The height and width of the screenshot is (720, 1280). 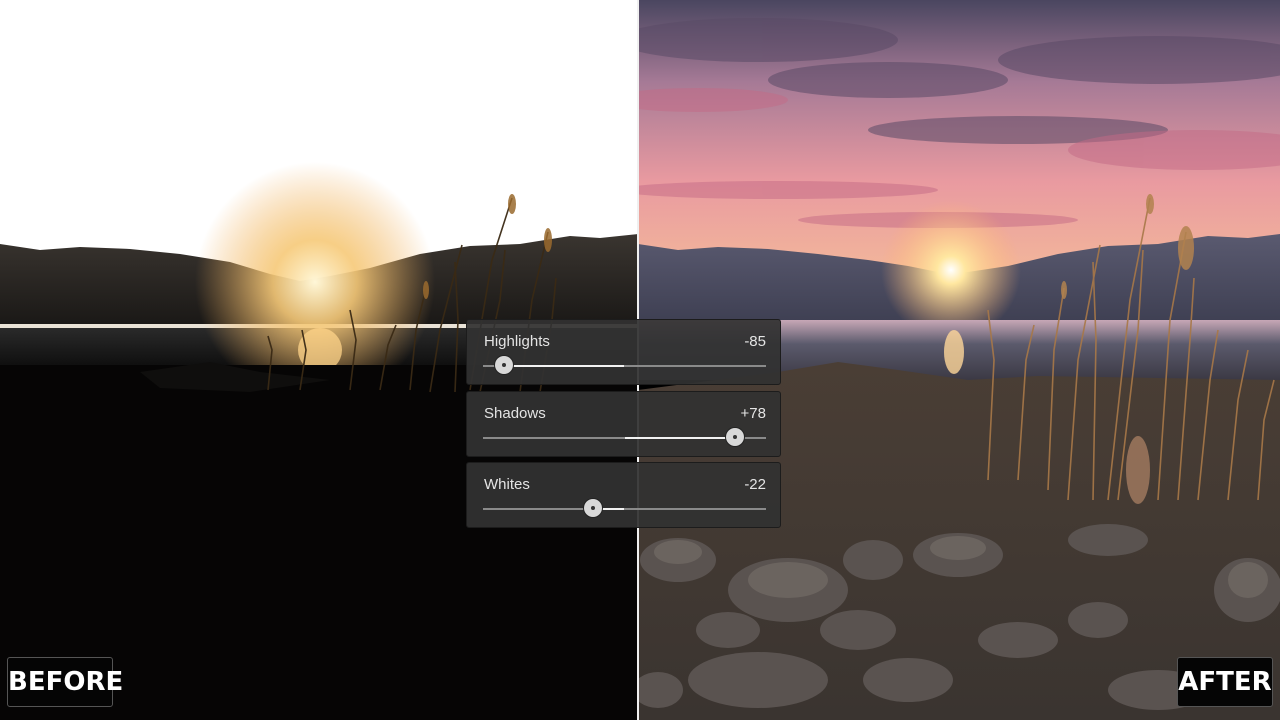 What do you see at coordinates (753, 413) in the screenshot?
I see `shadows-value: +78` at bounding box center [753, 413].